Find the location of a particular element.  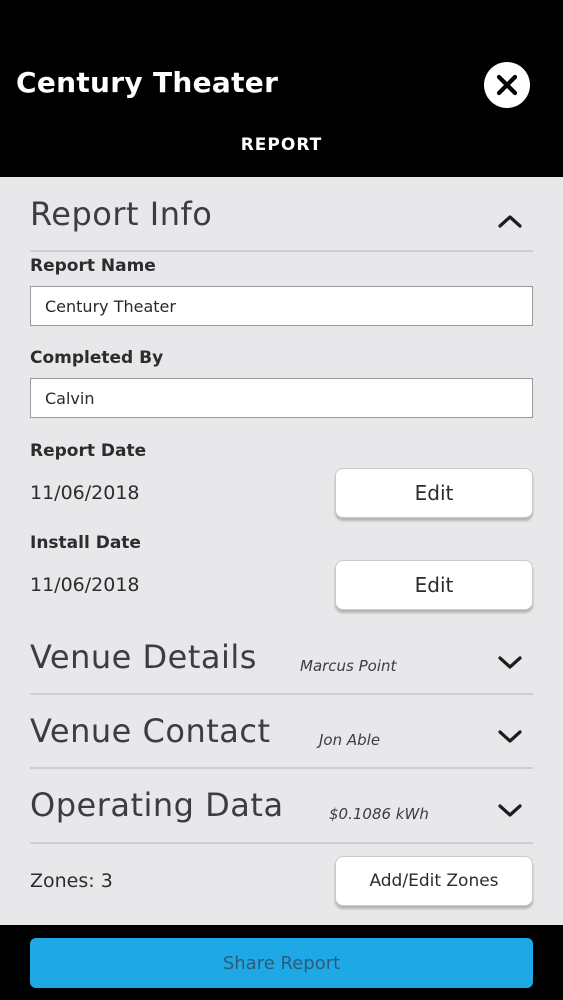

completed-by-input is located at coordinates (281, 398).